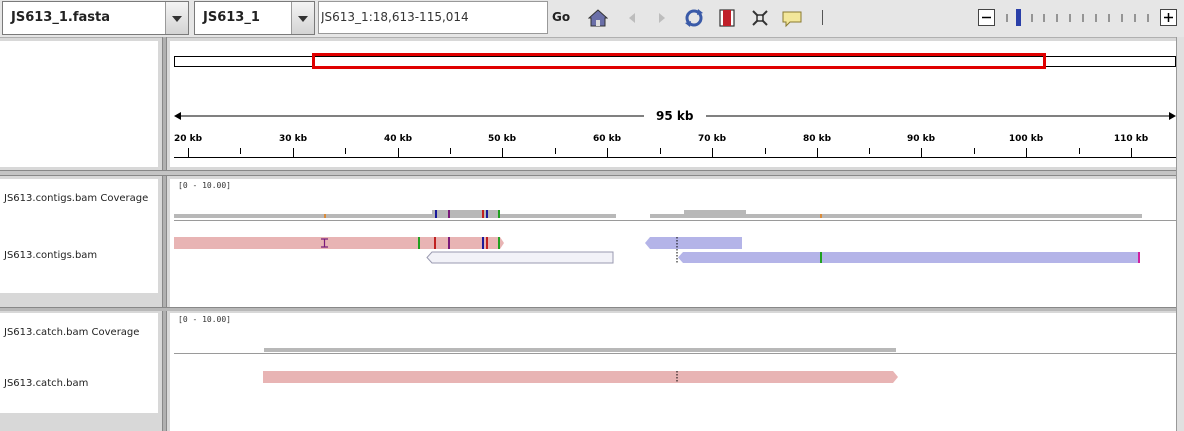  What do you see at coordinates (164, 234) in the screenshot?
I see `vertical-divider` at bounding box center [164, 234].